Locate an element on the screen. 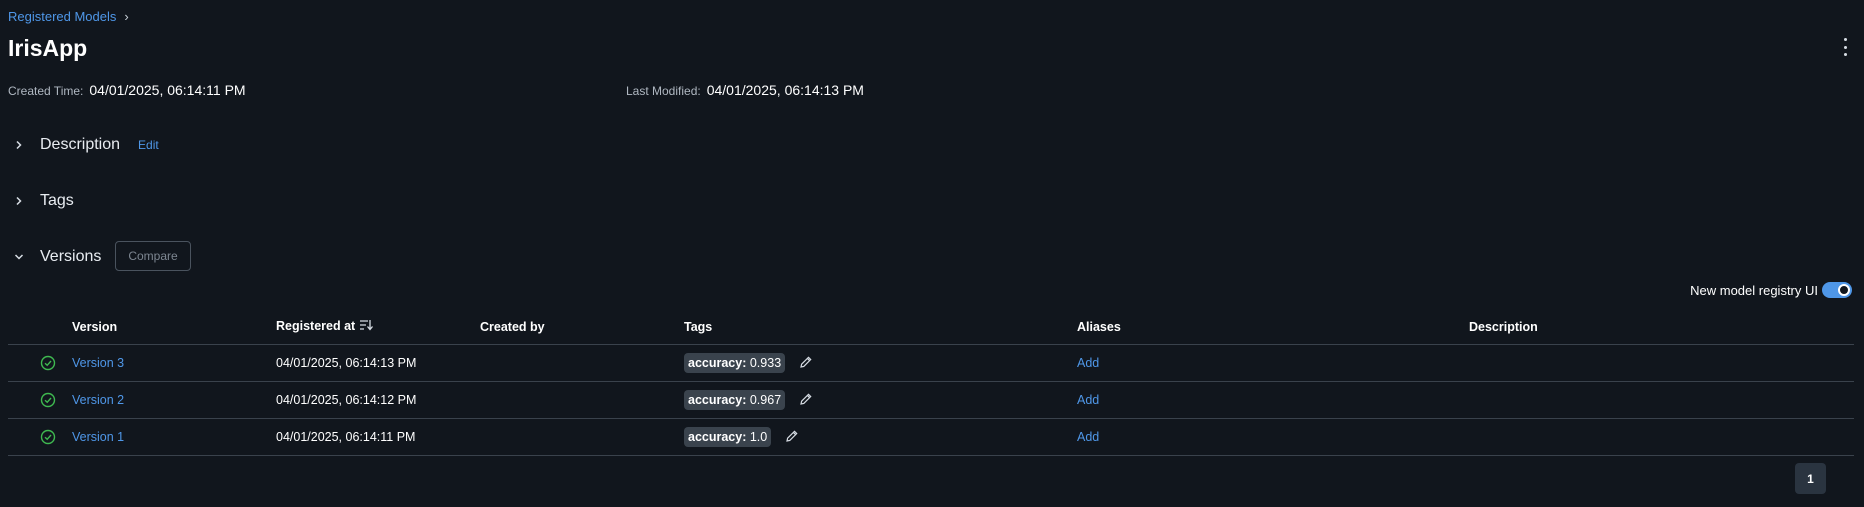 This screenshot has height=507, width=1864. header-version: Version is located at coordinates (174, 327).